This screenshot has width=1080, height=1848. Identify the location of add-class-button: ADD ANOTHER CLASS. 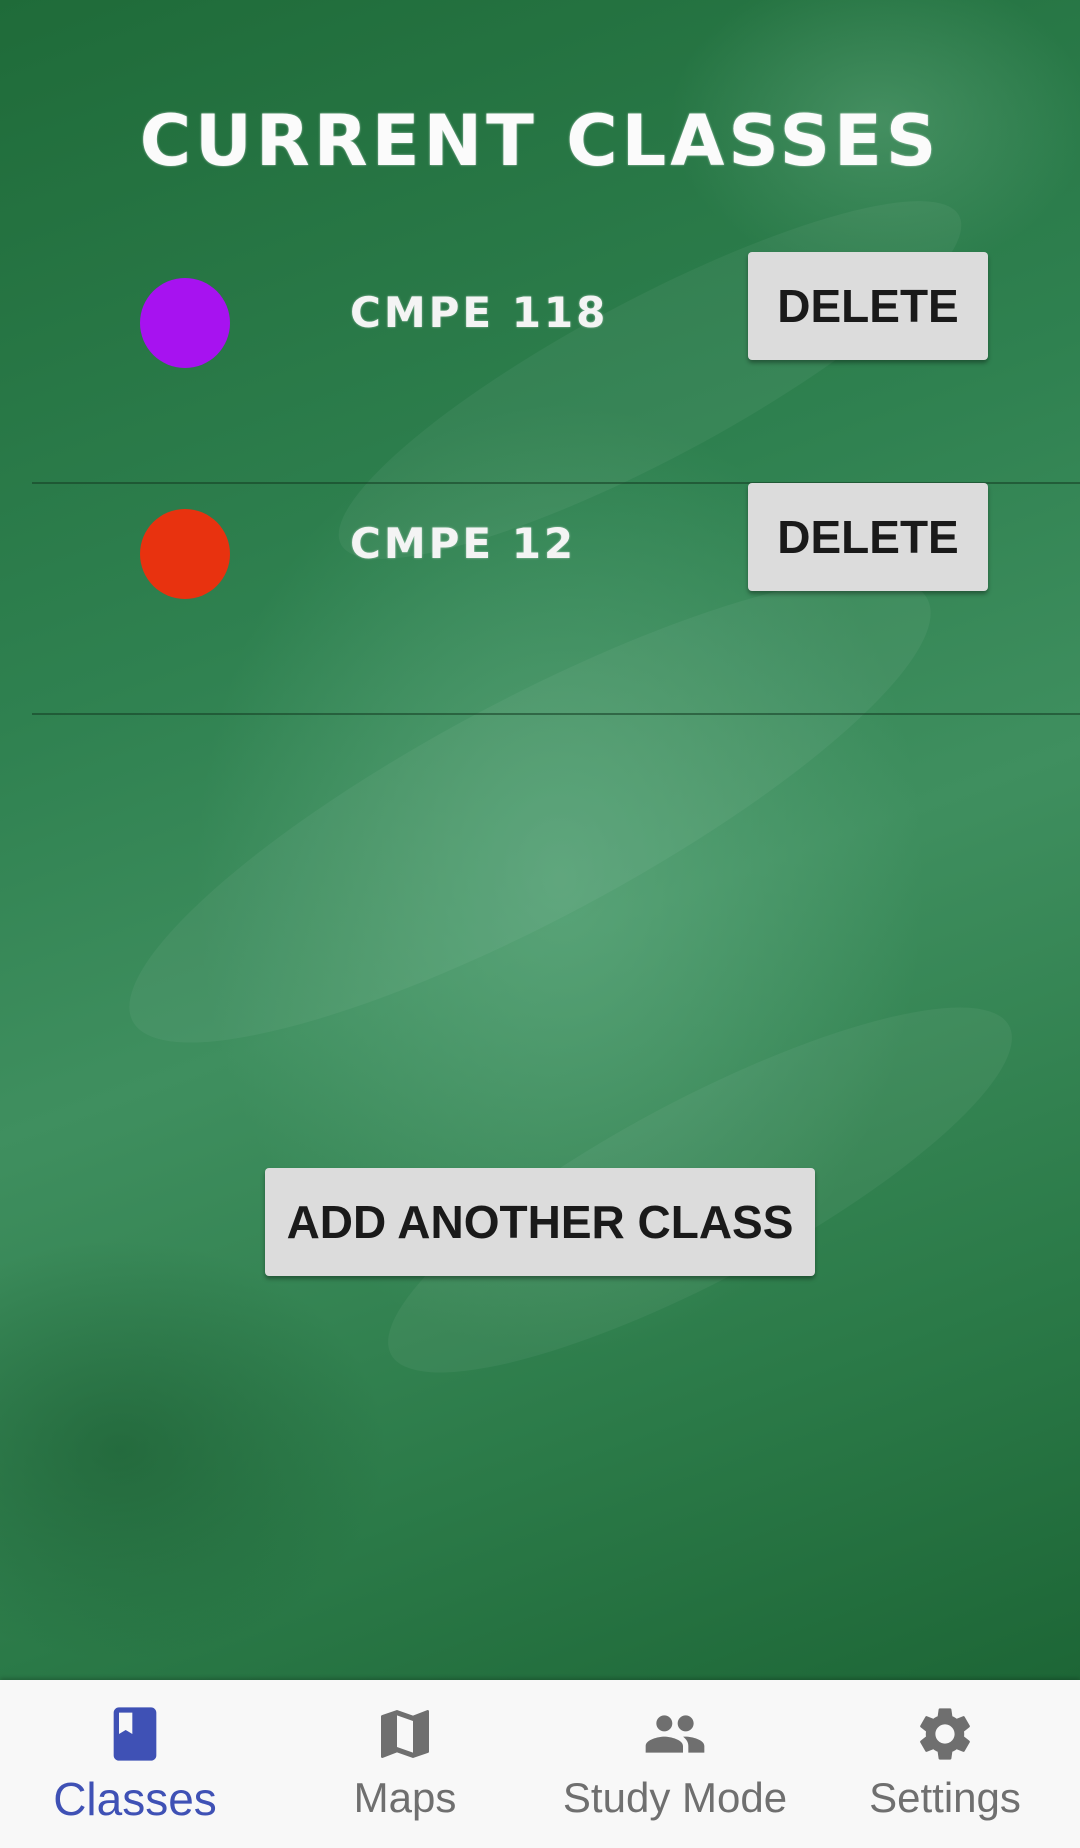
(540, 1222).